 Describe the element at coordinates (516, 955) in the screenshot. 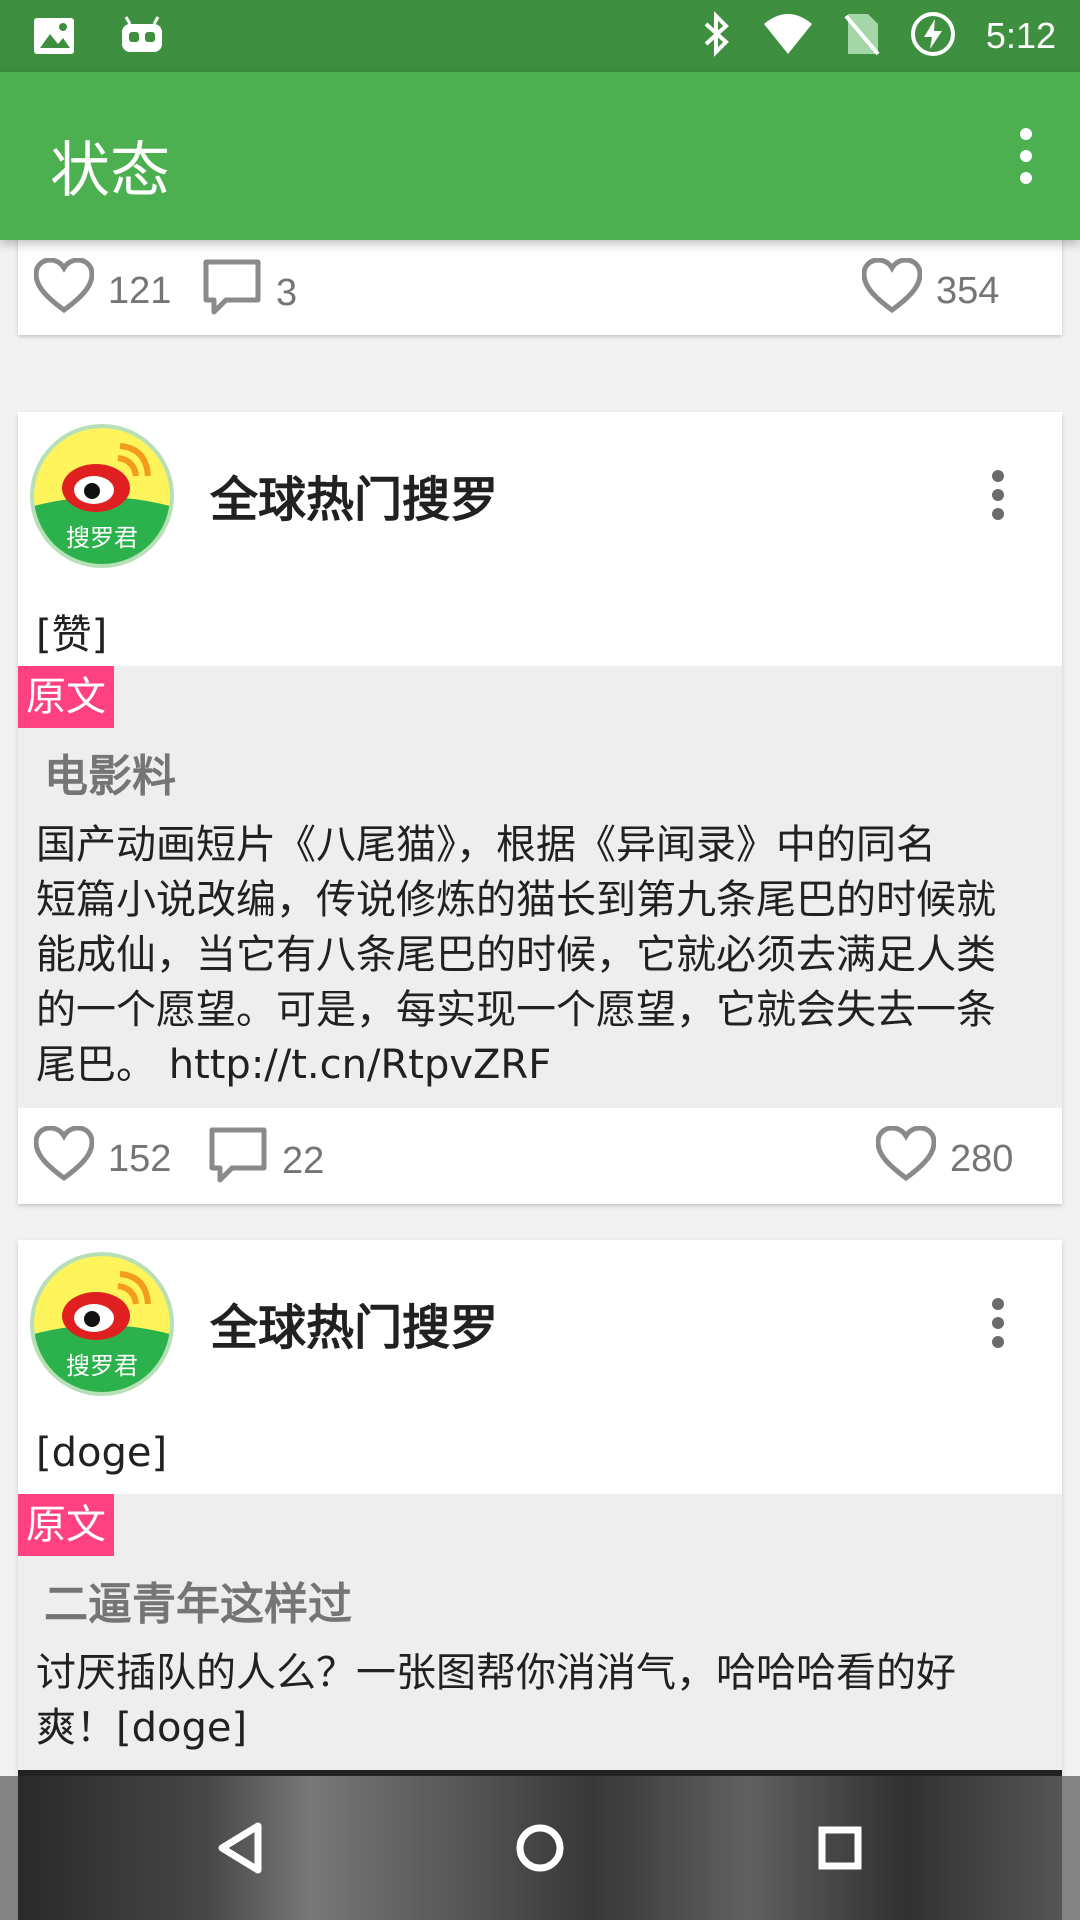

I see `quote-line: 能成仙，当它有八条尾巴的时候，它就必须去满足人类` at that location.